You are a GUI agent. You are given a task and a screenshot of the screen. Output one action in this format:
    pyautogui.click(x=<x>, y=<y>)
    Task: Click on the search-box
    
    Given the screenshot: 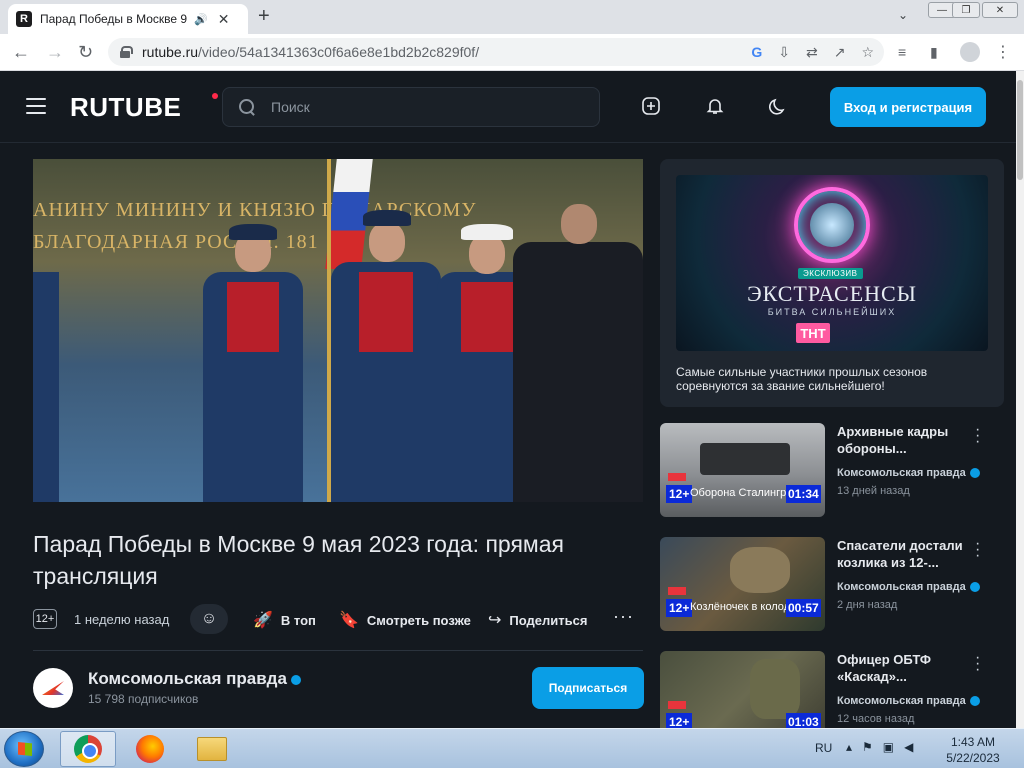 What is the action you would take?
    pyautogui.click(x=411, y=107)
    